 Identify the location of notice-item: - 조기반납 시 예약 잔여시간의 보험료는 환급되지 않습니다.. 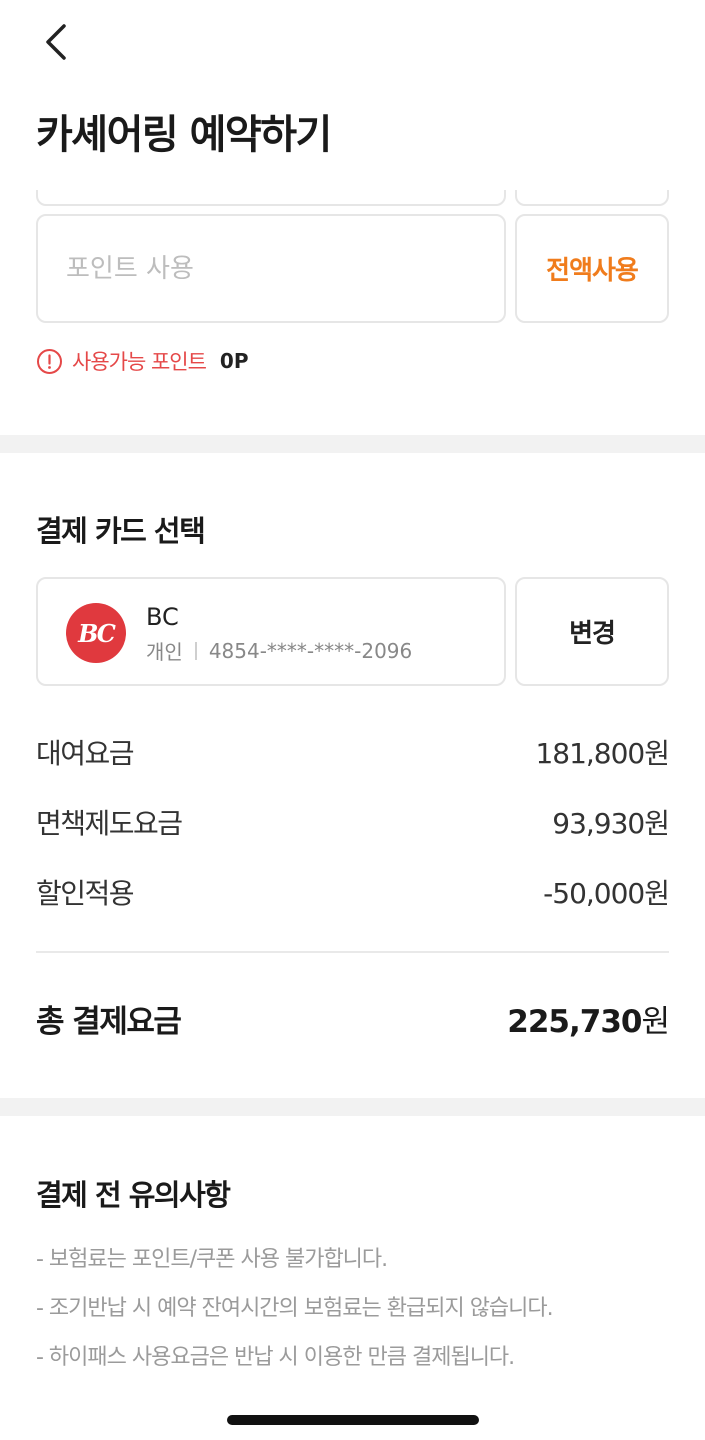
(295, 1308).